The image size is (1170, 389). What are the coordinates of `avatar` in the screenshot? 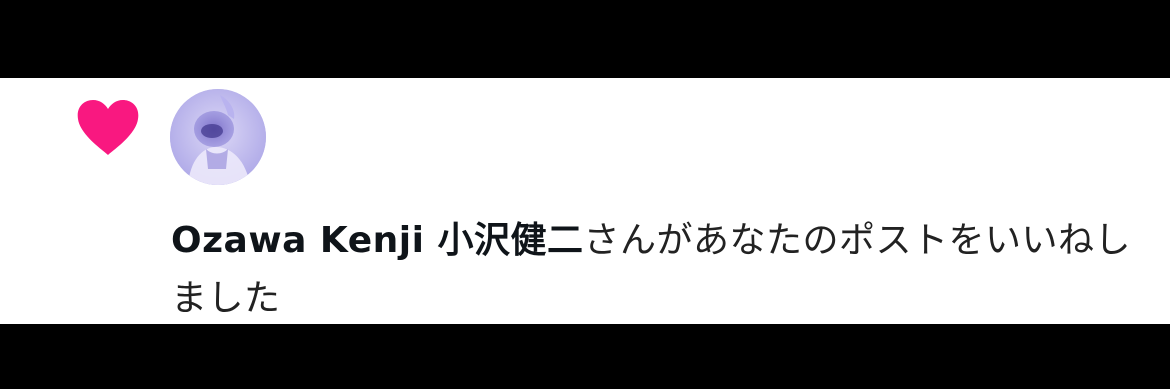 It's located at (218, 137).